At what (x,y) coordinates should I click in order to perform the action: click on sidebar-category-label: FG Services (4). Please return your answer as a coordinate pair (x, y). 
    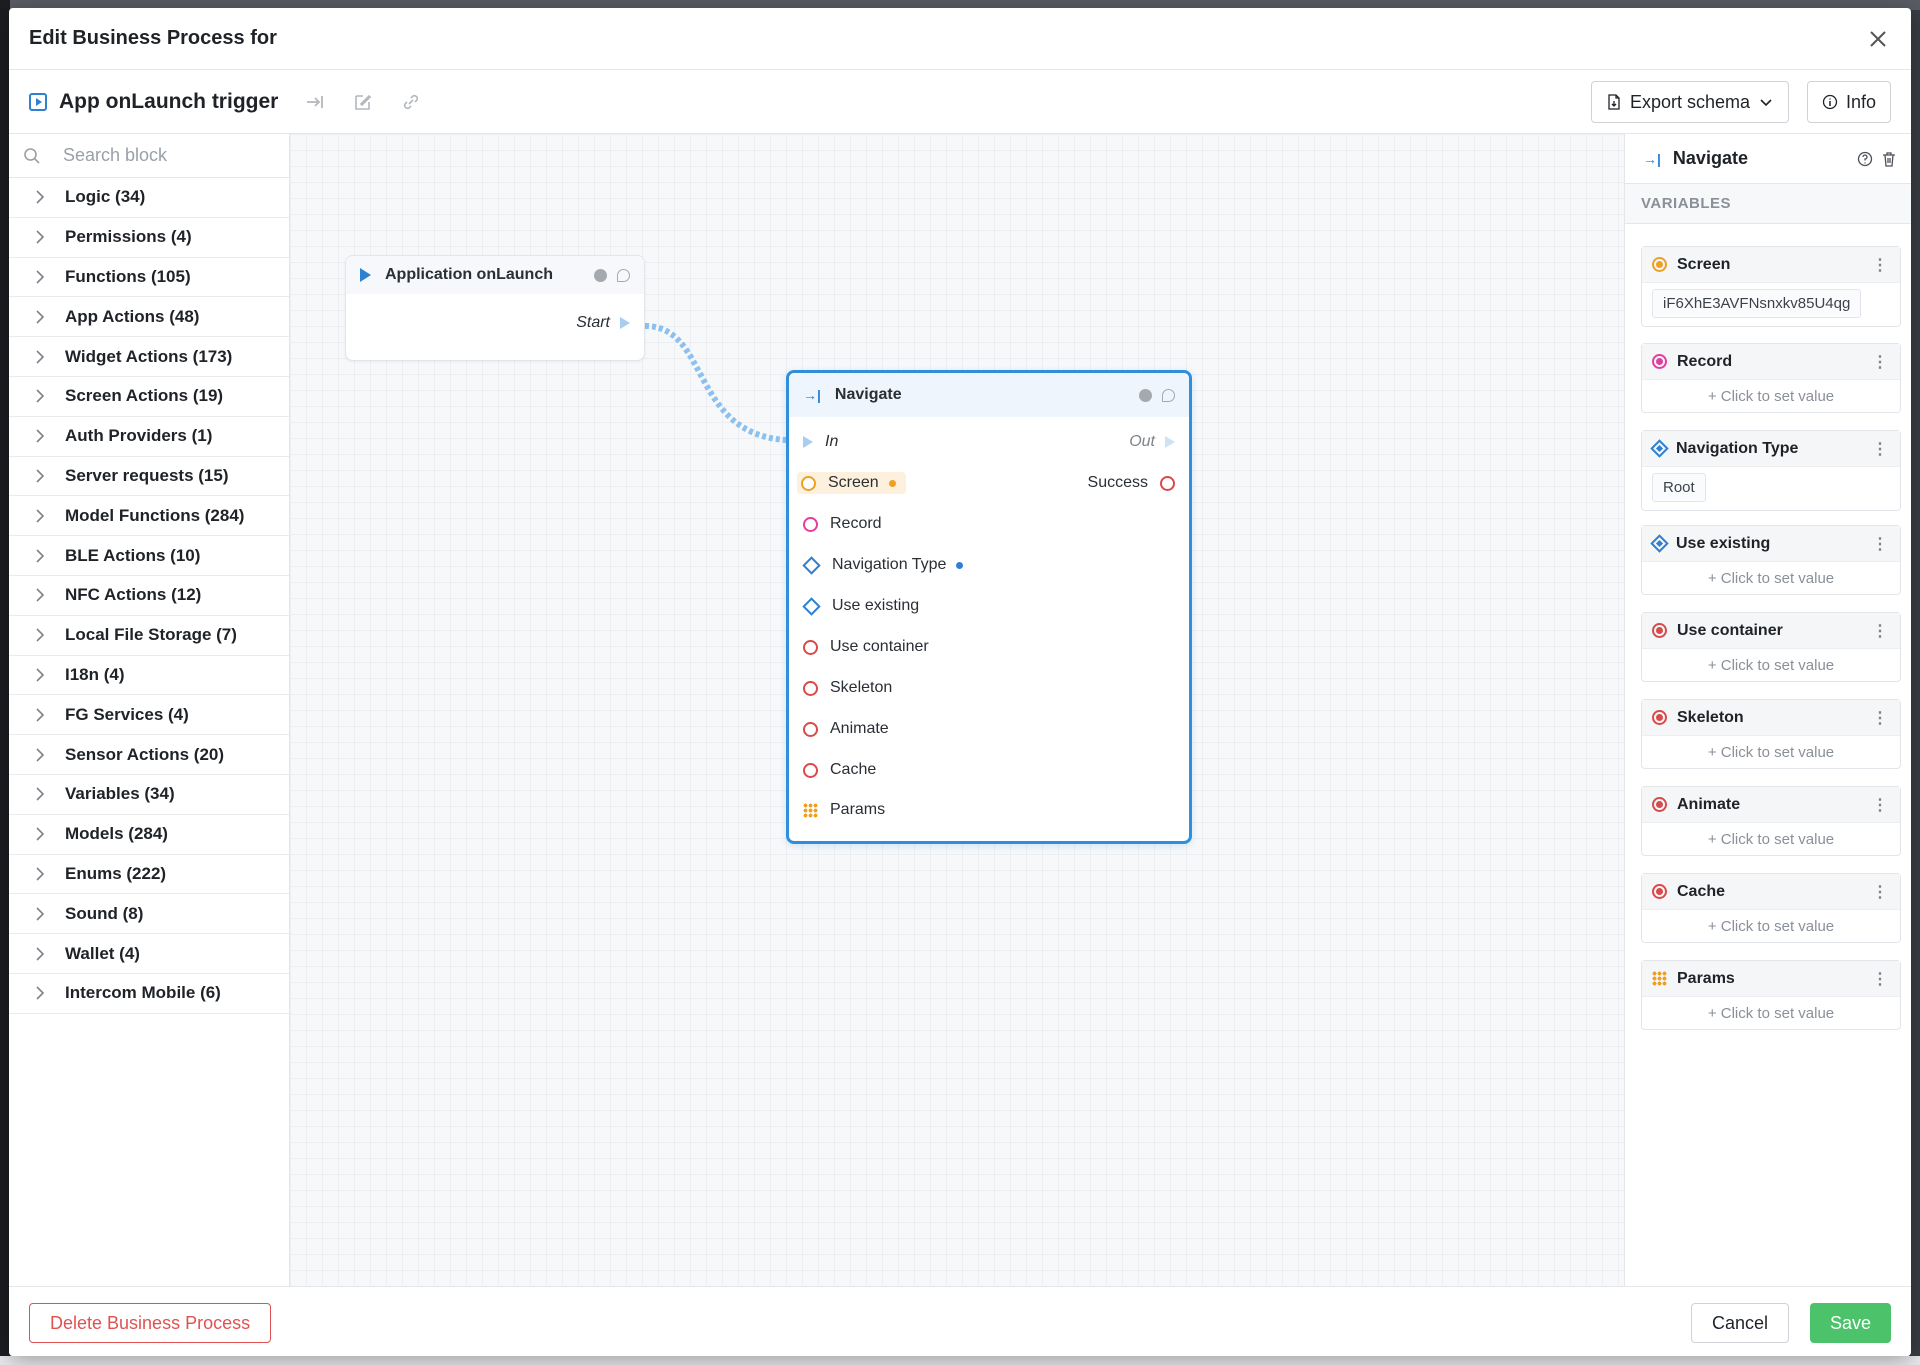
    Looking at the image, I should click on (127, 714).